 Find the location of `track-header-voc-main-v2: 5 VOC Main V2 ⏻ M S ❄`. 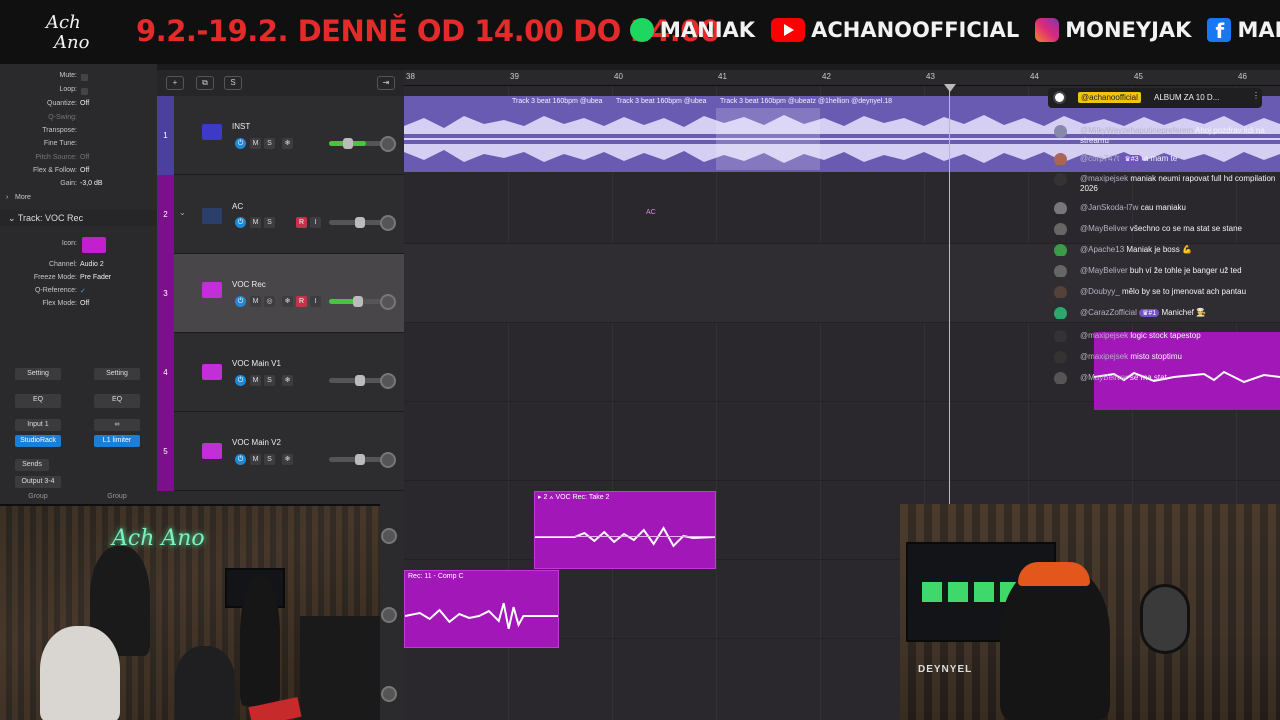

track-header-voc-main-v2: 5 VOC Main V2 ⏻ M S ❄ is located at coordinates (280, 451).